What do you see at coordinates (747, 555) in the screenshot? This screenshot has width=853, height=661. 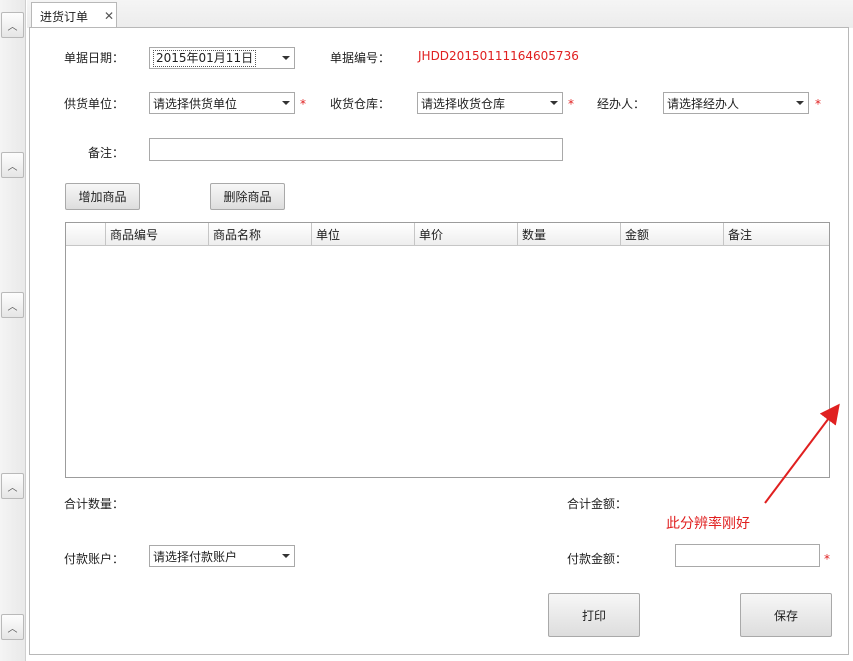 I see `payment-input` at bounding box center [747, 555].